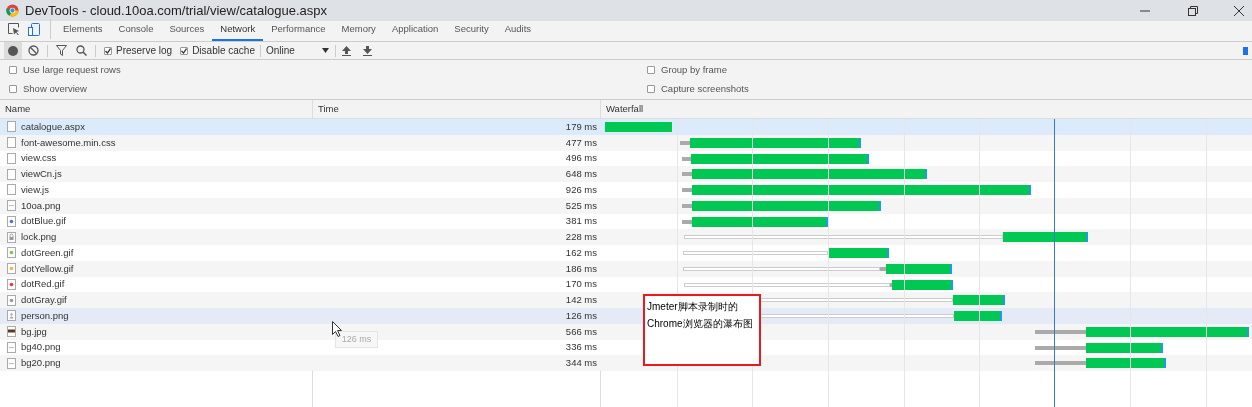 The image size is (1252, 407). Describe the element at coordinates (581, 268) in the screenshot. I see `request-time: 186 ms` at that location.